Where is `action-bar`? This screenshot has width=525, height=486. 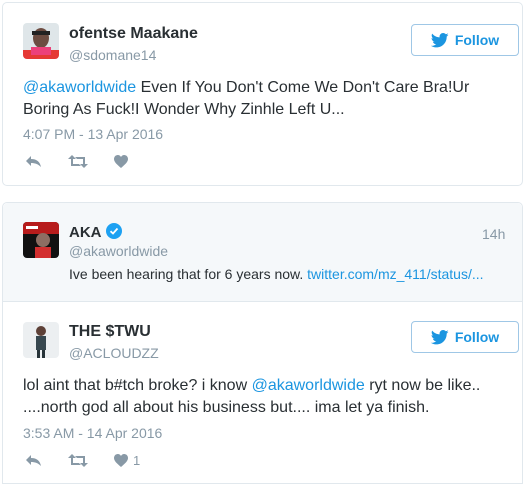 action-bar is located at coordinates (76, 161).